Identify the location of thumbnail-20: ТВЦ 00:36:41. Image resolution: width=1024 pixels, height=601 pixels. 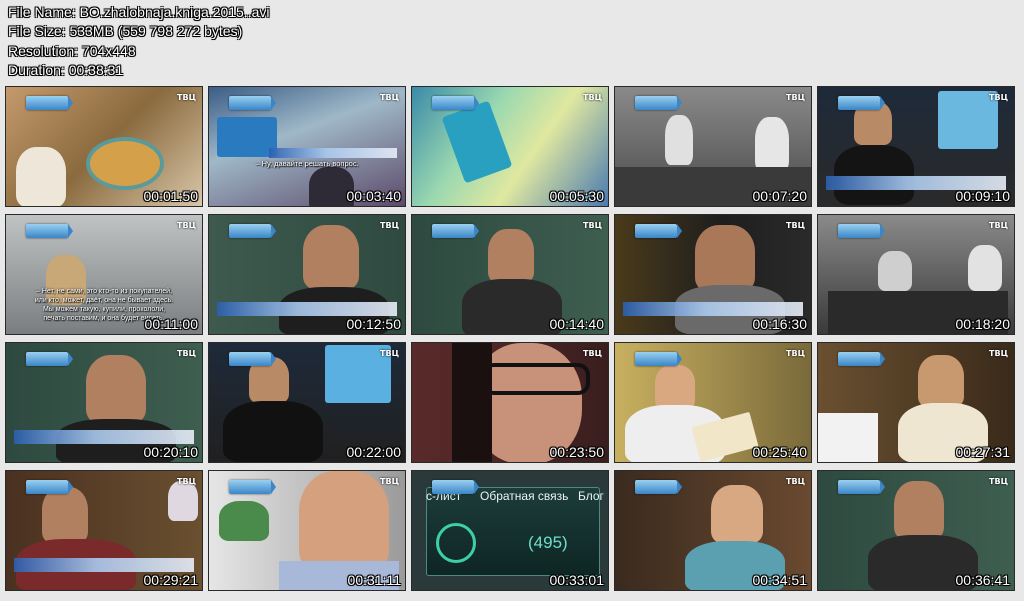
(916, 530).